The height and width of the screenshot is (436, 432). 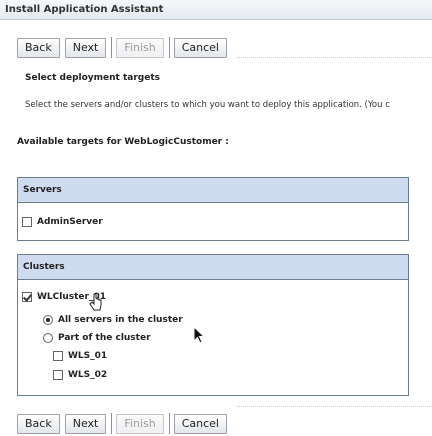 I want to click on bottom-toolbar: Back Next Finish Cancel, so click(x=124, y=423).